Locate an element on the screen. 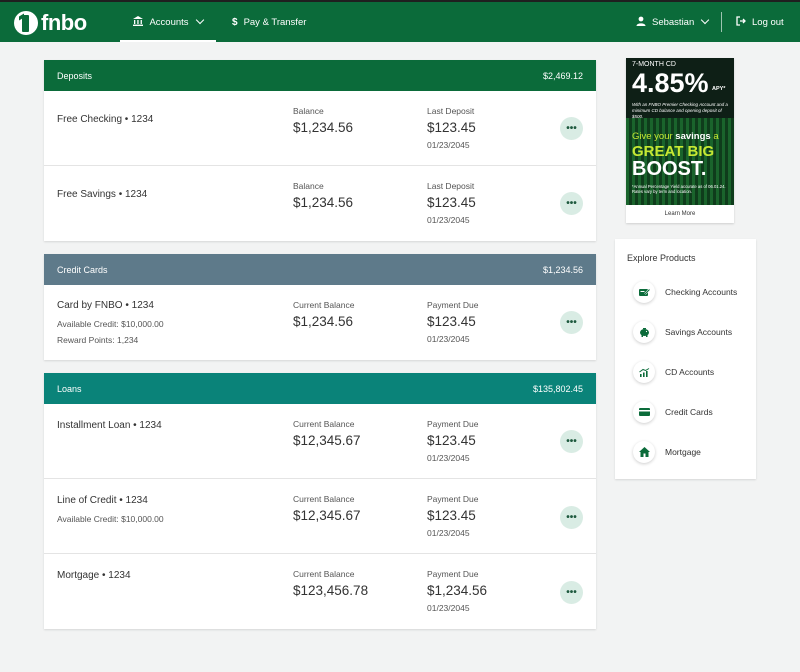 The height and width of the screenshot is (672, 800). product-cd-accounts: CD Accounts is located at coordinates (693, 372).